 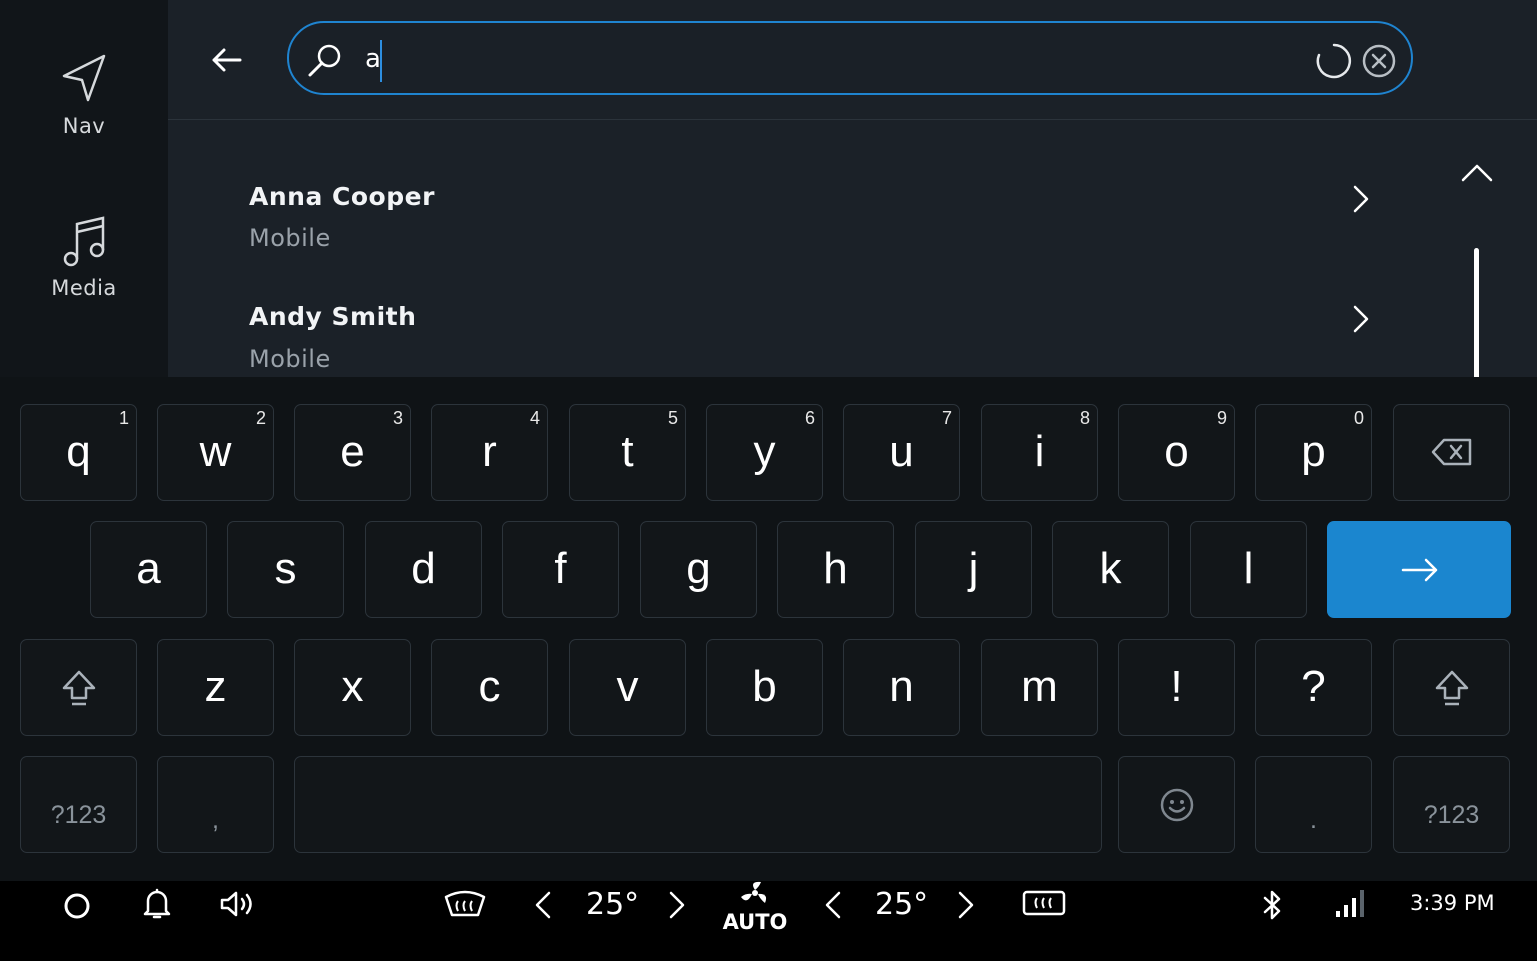 I want to click on key-label: q, so click(x=78, y=451).